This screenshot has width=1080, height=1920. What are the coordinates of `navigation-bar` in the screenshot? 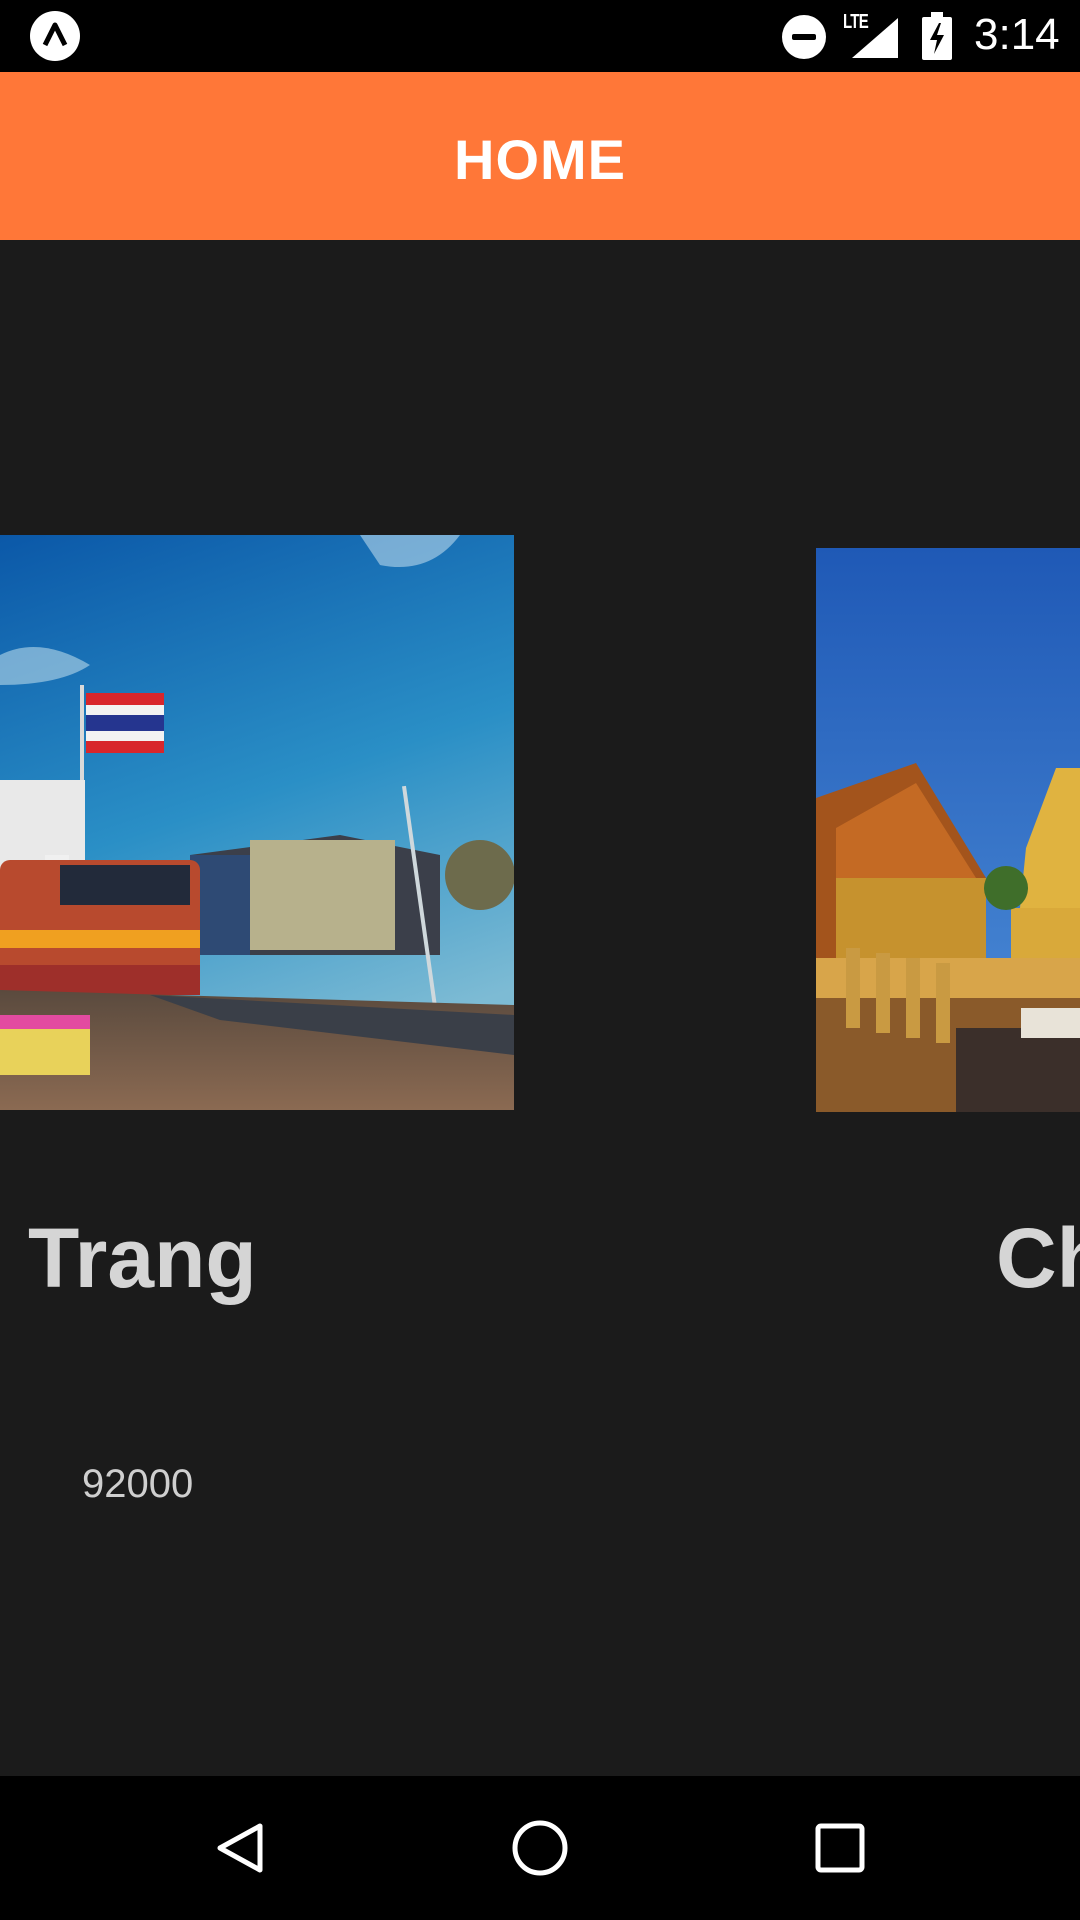 It's located at (540, 1848).